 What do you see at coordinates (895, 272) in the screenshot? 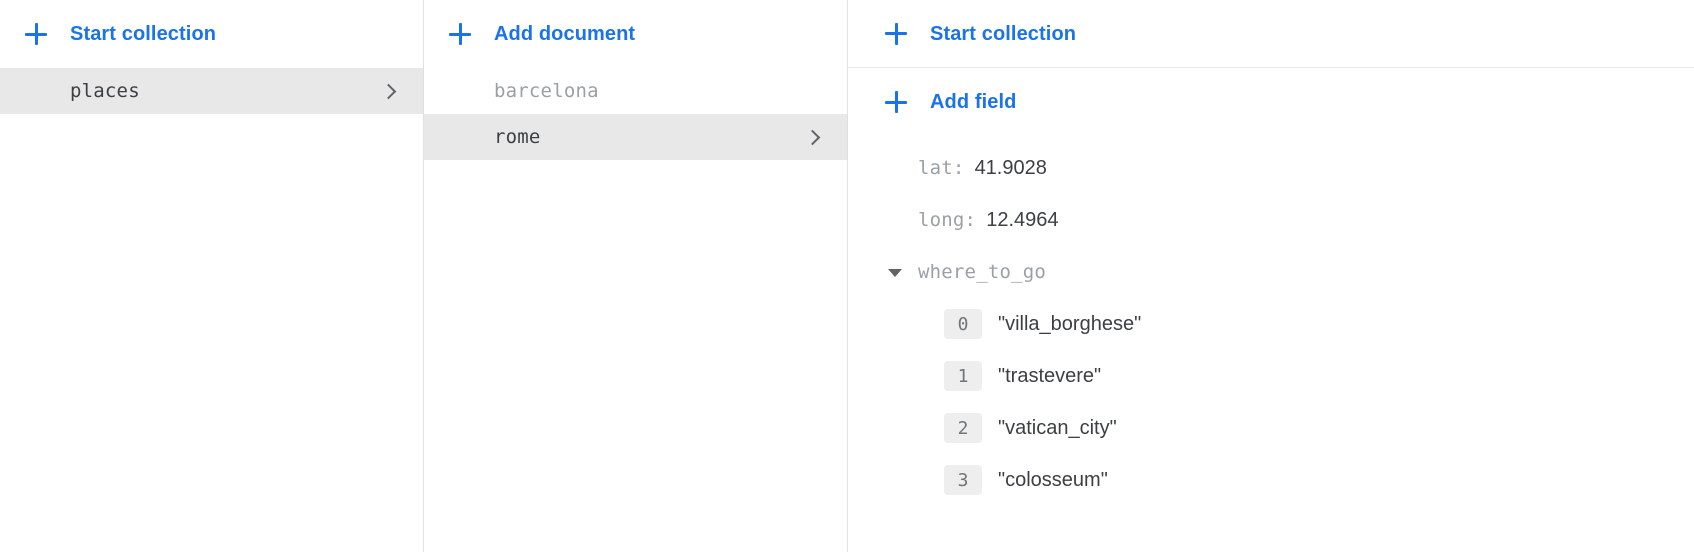
I see `caret-down-icon` at bounding box center [895, 272].